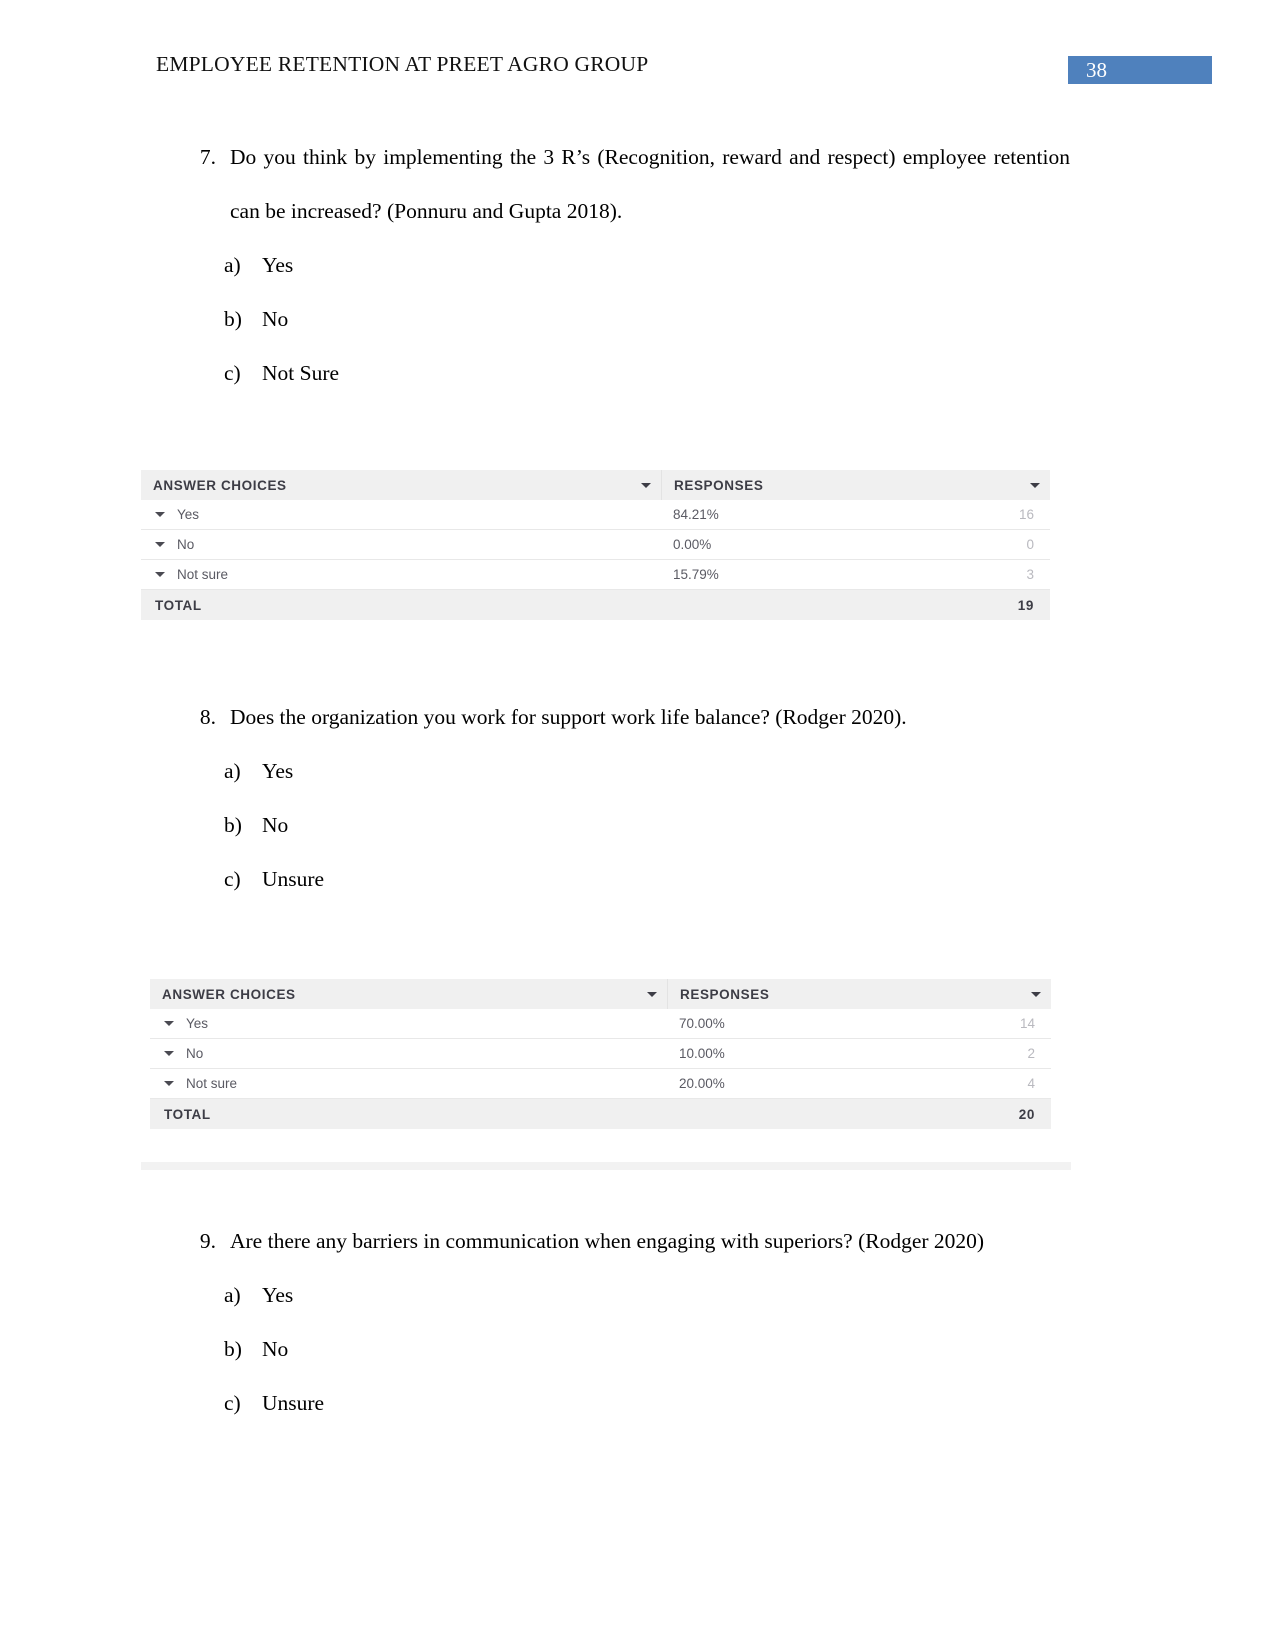 This screenshot has height=1651, width=1275. What do you see at coordinates (207, 717) in the screenshot?
I see `question-8-number: 8.` at bounding box center [207, 717].